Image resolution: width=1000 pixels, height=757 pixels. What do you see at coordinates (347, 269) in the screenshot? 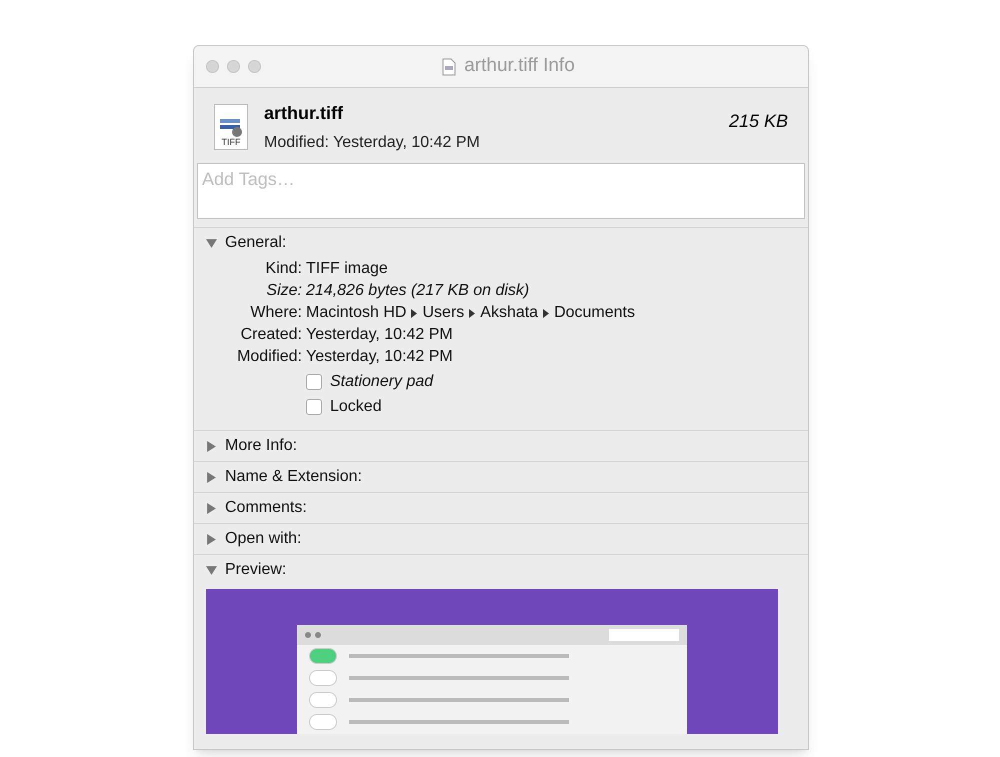
I see `field-value: TIFF image` at bounding box center [347, 269].